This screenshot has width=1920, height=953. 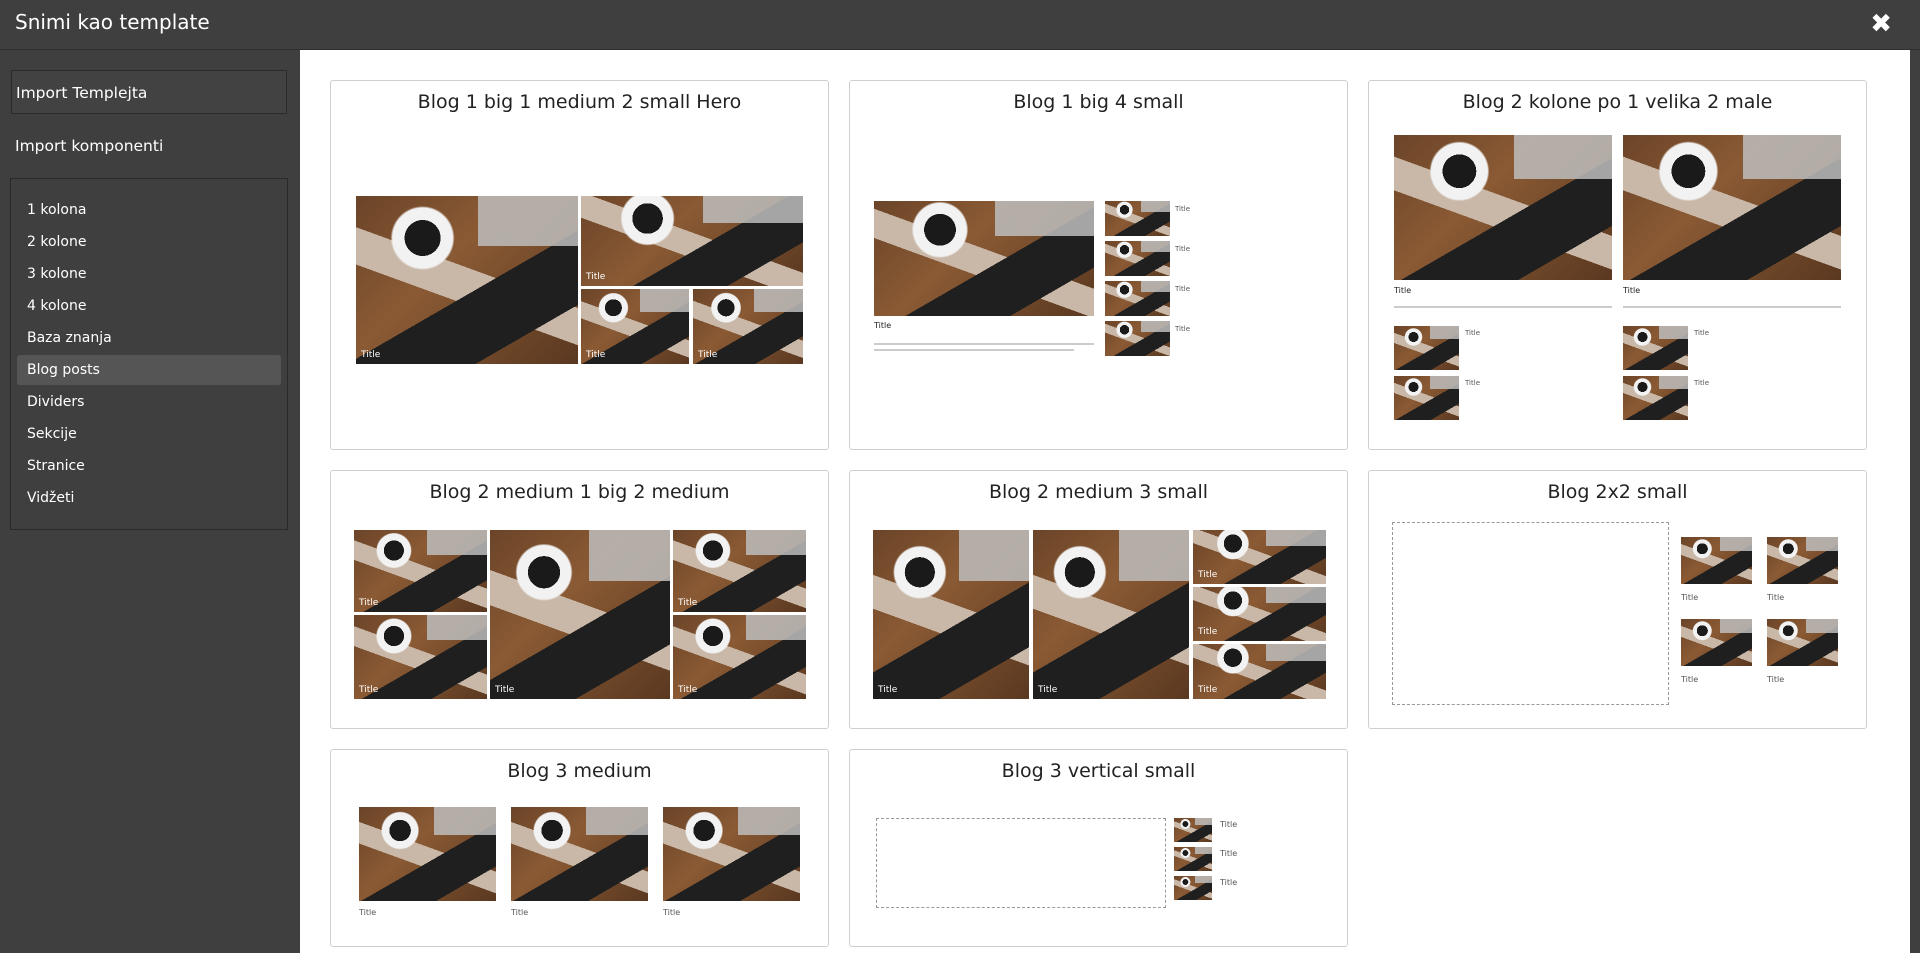 What do you see at coordinates (149, 434) in the screenshot?
I see `sidebar-item-sekcije: Sekcije` at bounding box center [149, 434].